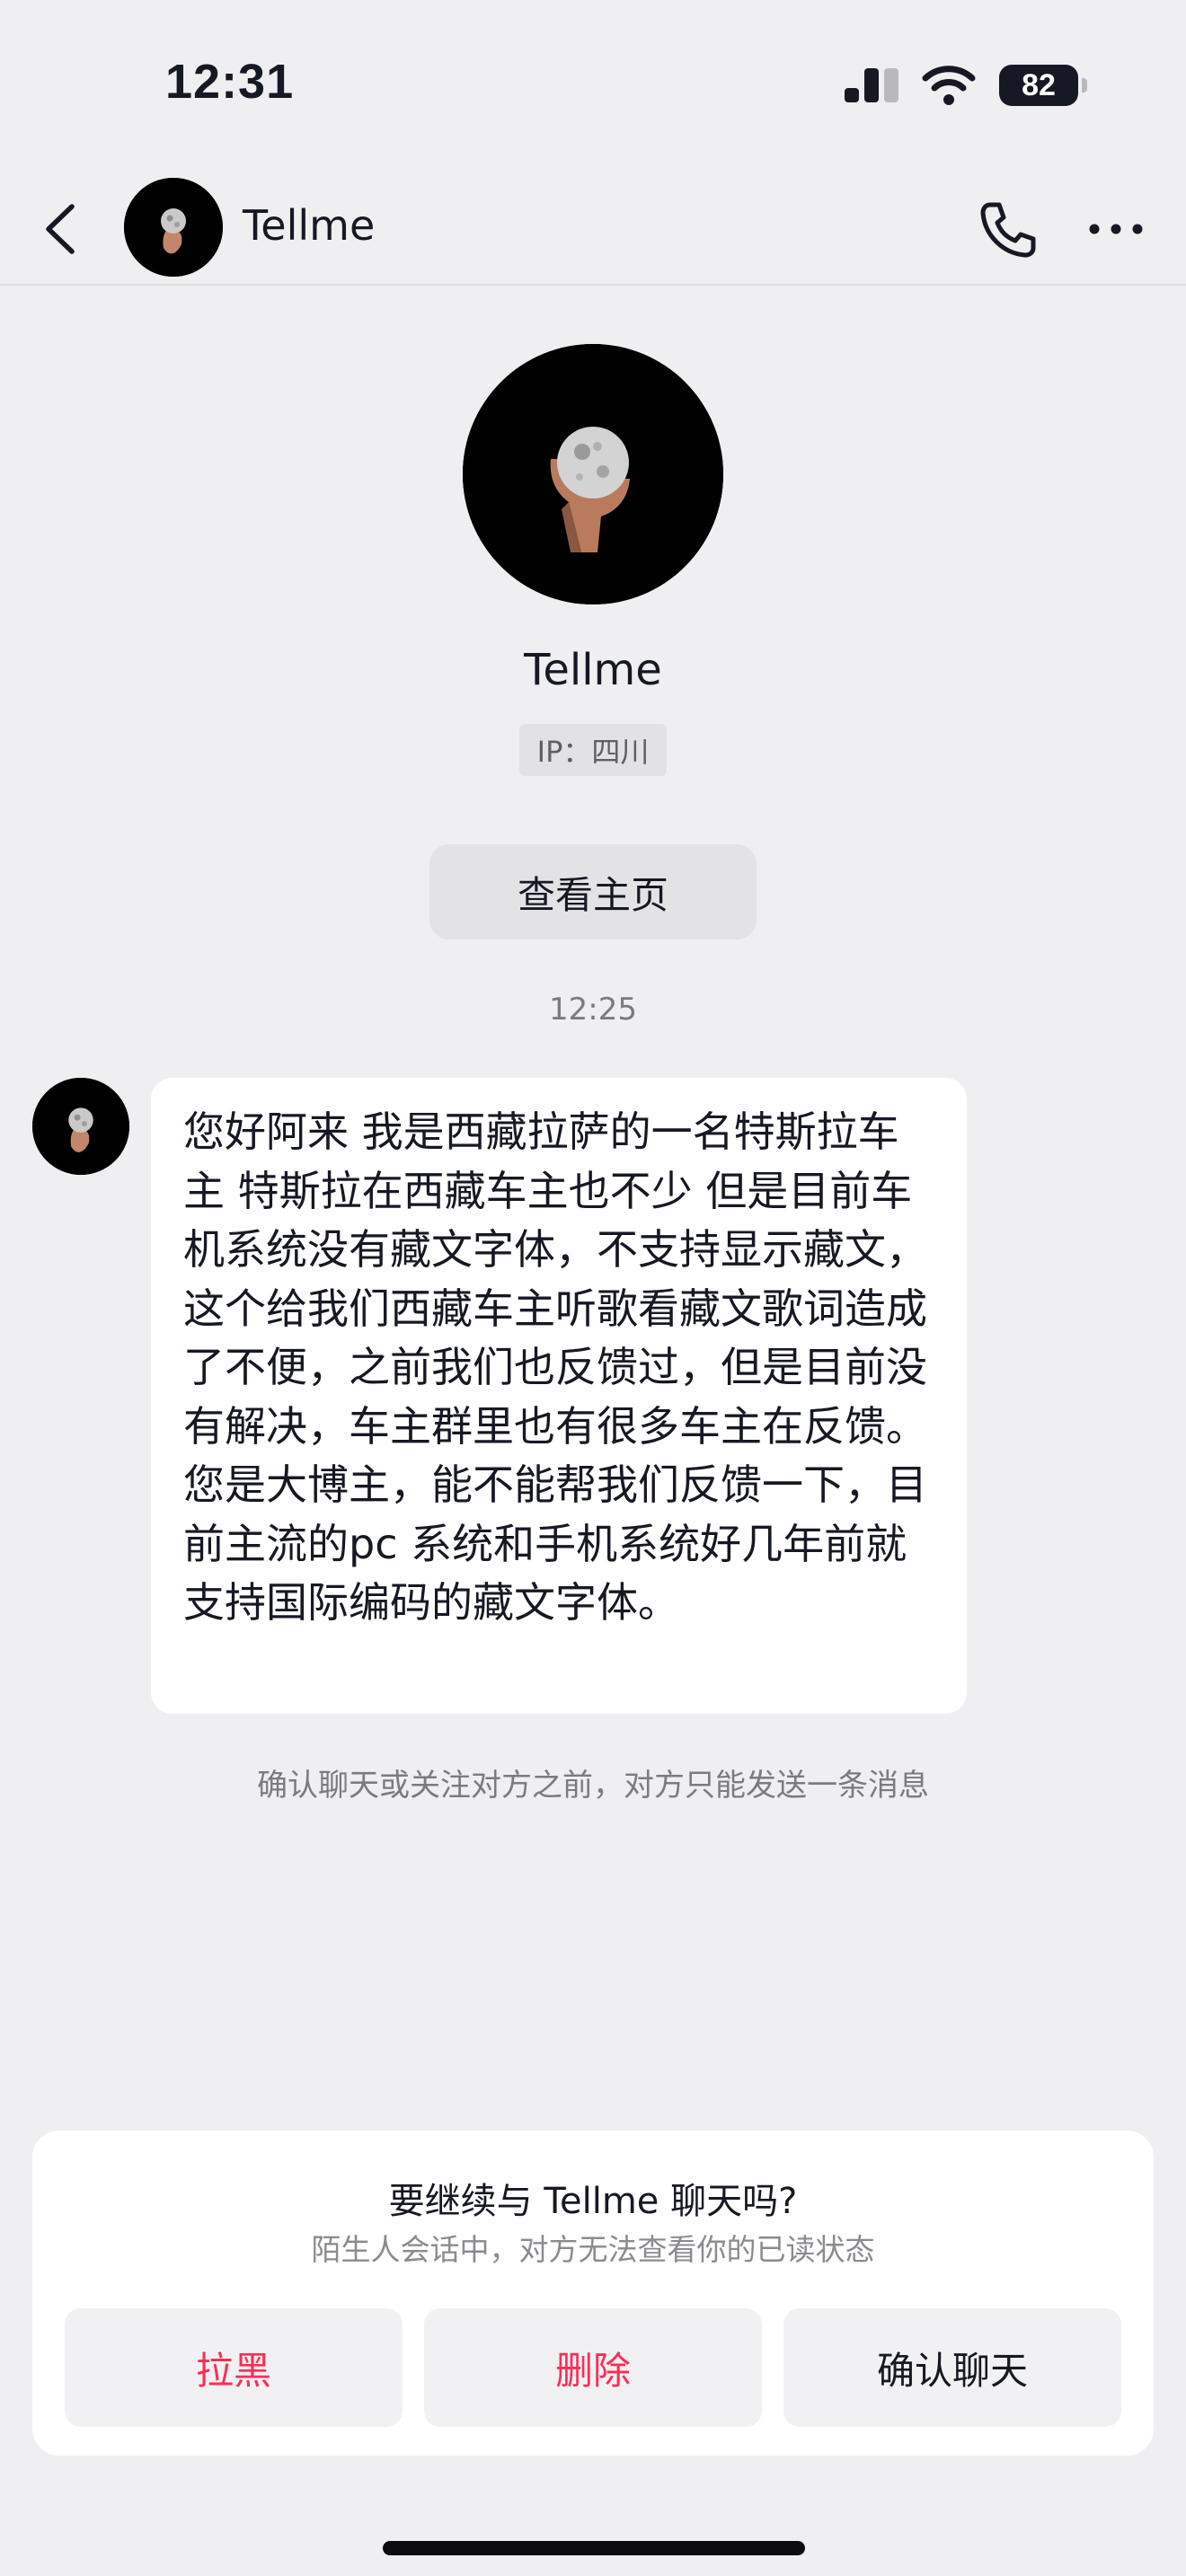 This screenshot has height=2576, width=1186. I want to click on card-subtitle: 陌生人会话中，对方无法查看你的已读状态, so click(593, 2249).